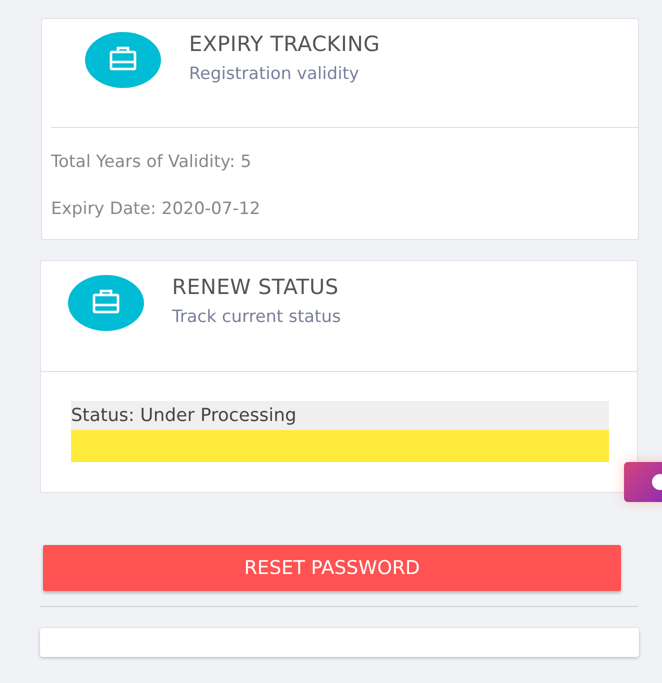 The width and height of the screenshot is (662, 683). Describe the element at coordinates (274, 74) in the screenshot. I see `card-subtitle: Registration validity` at that location.